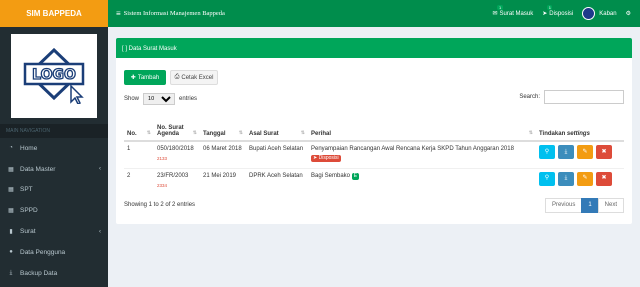 The height and width of the screenshot is (287, 640). I want to click on disposisi-badge: ➤ Disposisi, so click(326, 158).